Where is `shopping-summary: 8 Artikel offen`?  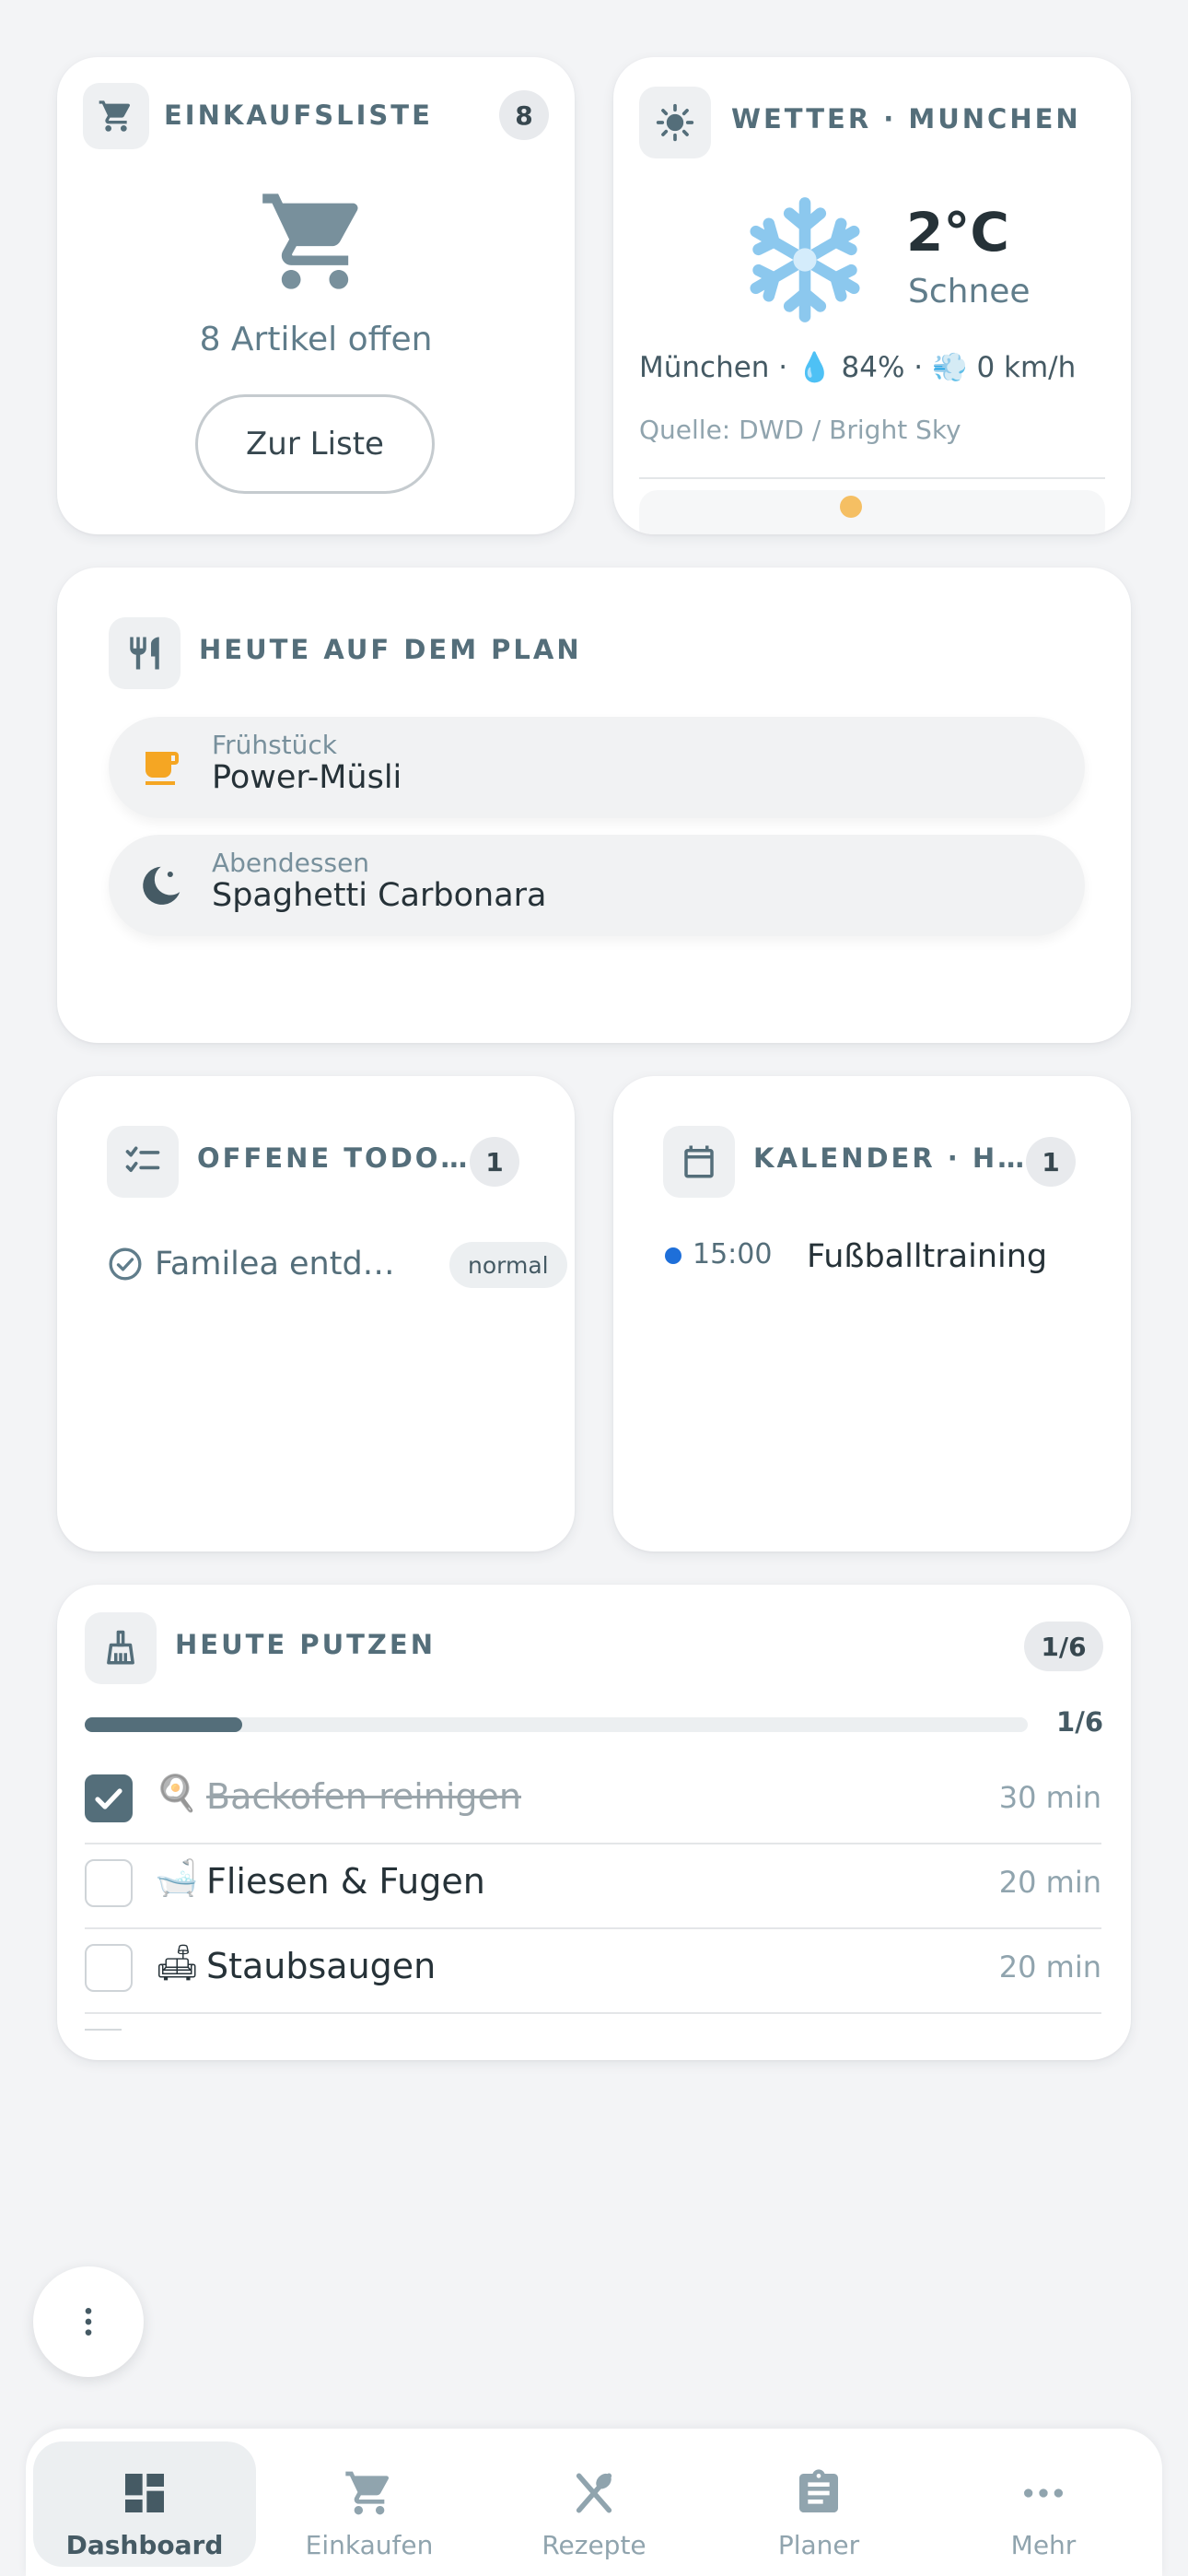
shopping-summary: 8 Artikel offen is located at coordinates (316, 339).